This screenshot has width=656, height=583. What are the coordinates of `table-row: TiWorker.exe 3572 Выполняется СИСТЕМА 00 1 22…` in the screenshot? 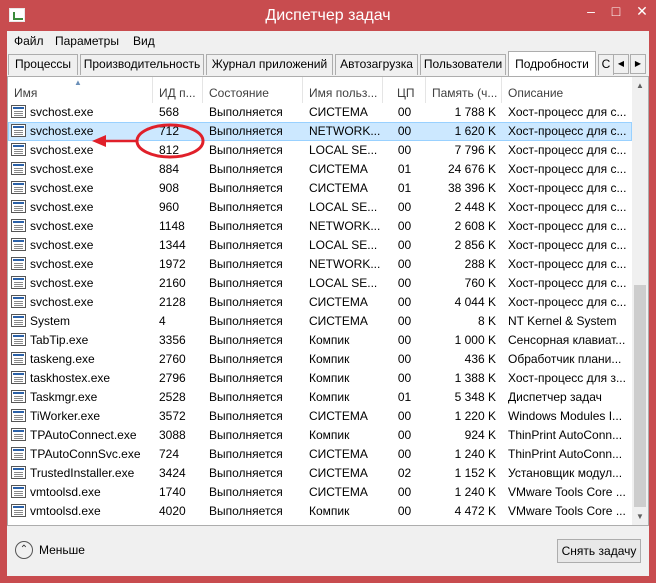 It's located at (320, 416).